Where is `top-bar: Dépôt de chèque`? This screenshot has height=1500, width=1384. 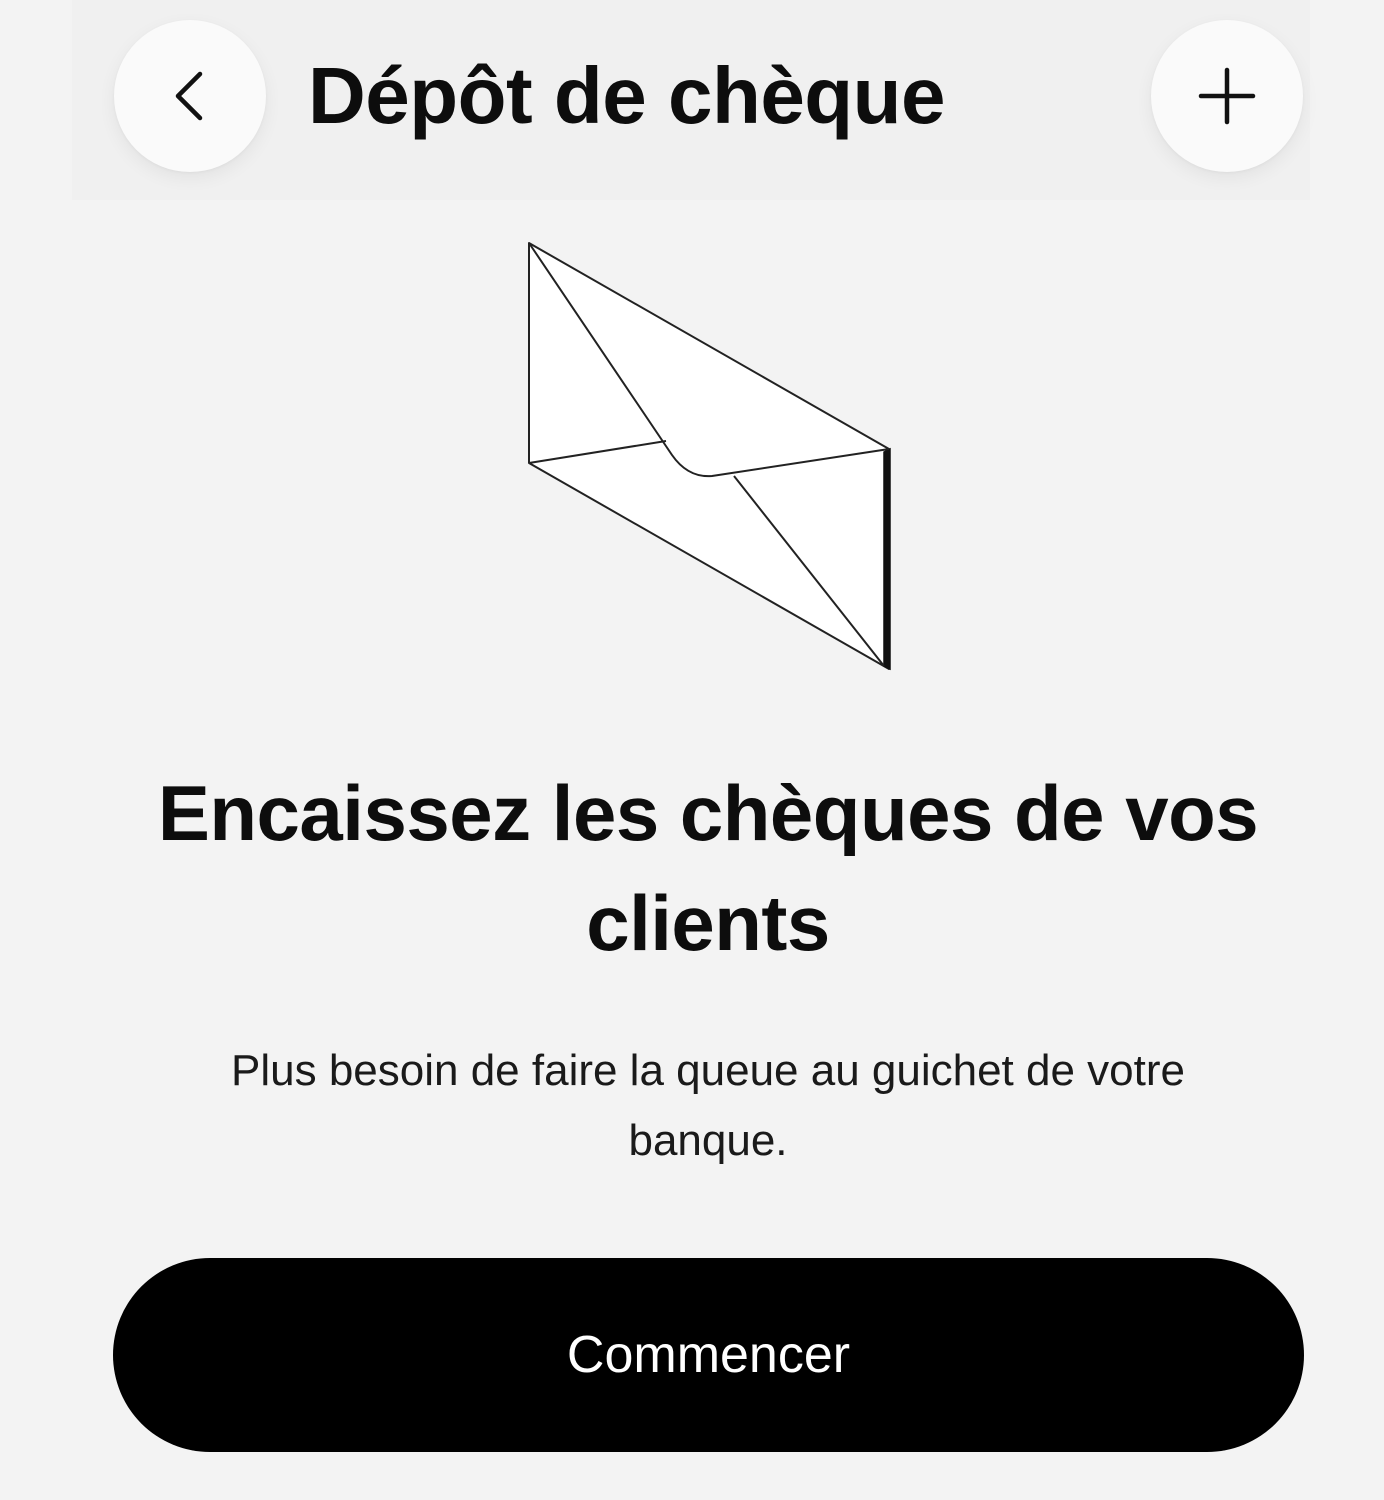
top-bar: Dépôt de chèque is located at coordinates (692, 100).